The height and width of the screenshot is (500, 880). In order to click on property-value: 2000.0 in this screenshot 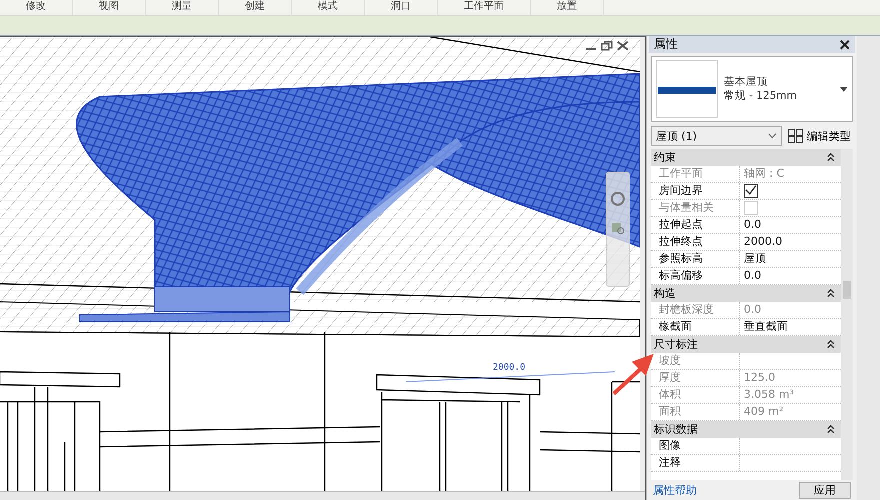, I will do `click(763, 242)`.